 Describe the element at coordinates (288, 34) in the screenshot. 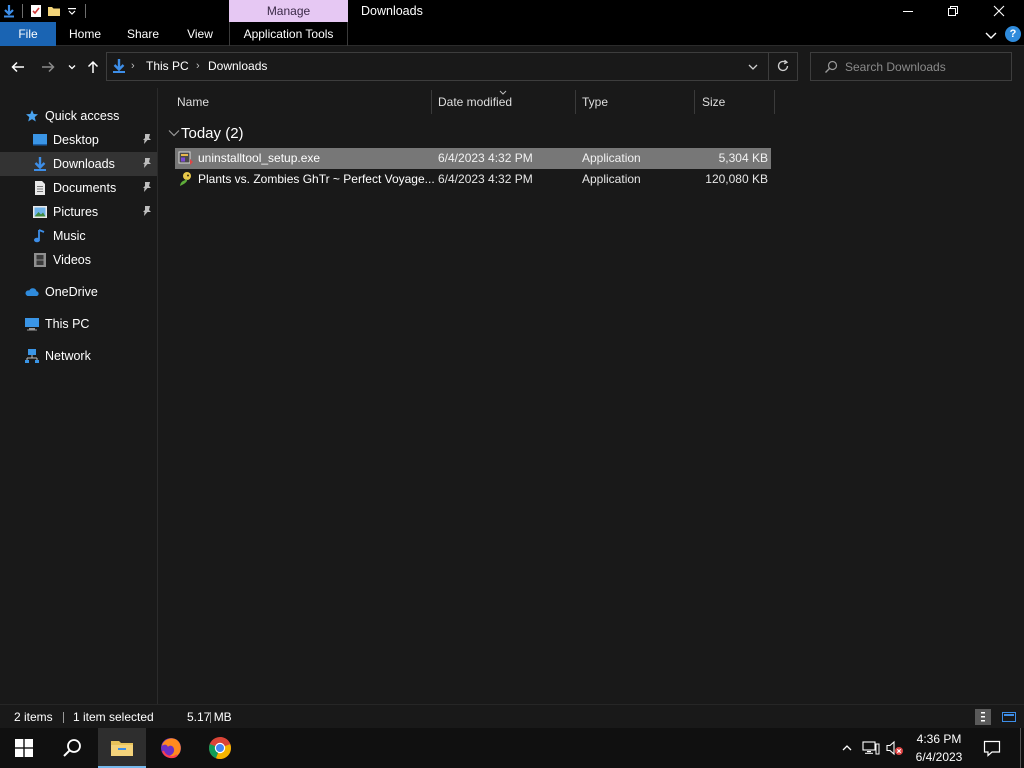

I see `tab-application-tools: Application Tools` at that location.